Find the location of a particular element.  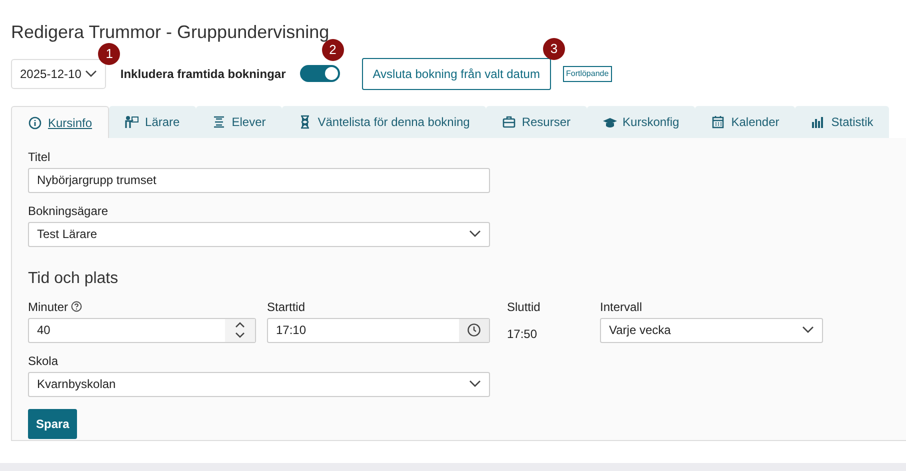

info-icon is located at coordinates (35, 123).